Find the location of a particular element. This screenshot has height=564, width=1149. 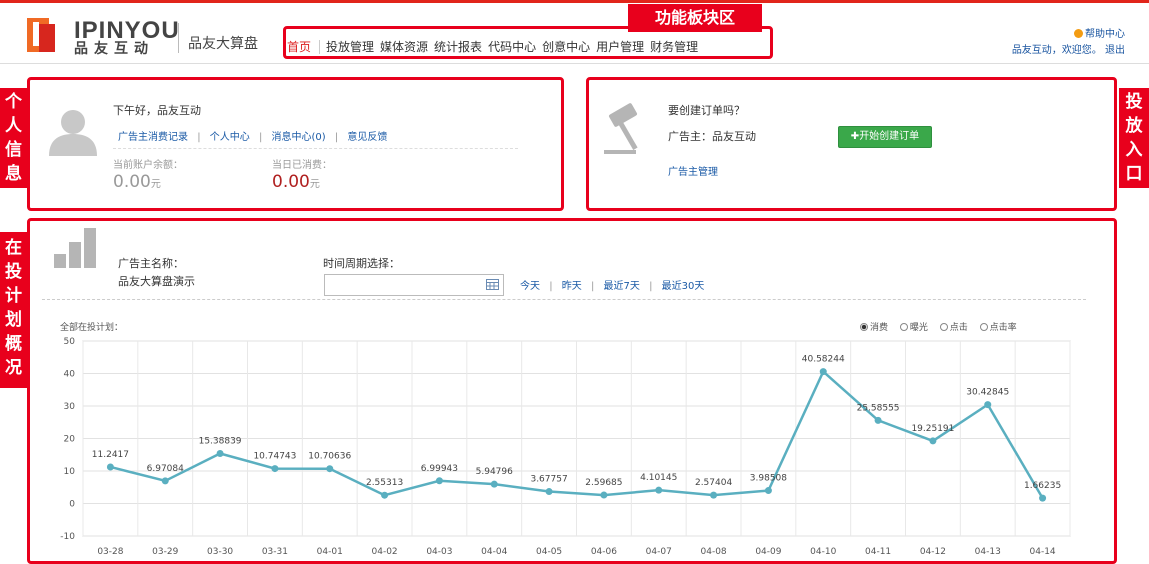

user-name: 品友互动 is located at coordinates (1032, 50).